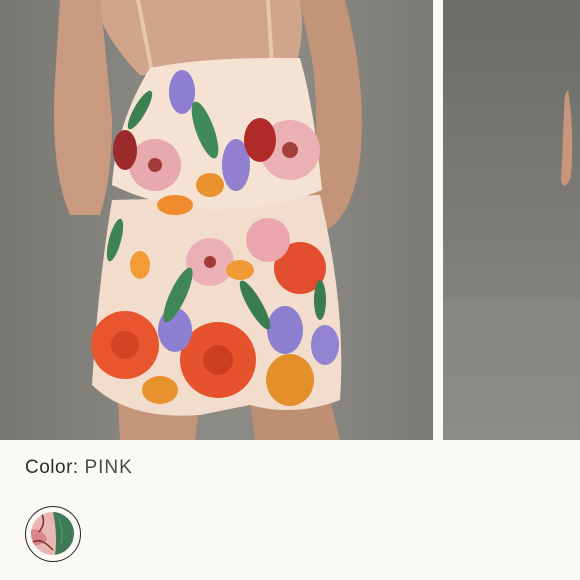  Describe the element at coordinates (511, 265) in the screenshot. I see `next-photo-preview` at that location.